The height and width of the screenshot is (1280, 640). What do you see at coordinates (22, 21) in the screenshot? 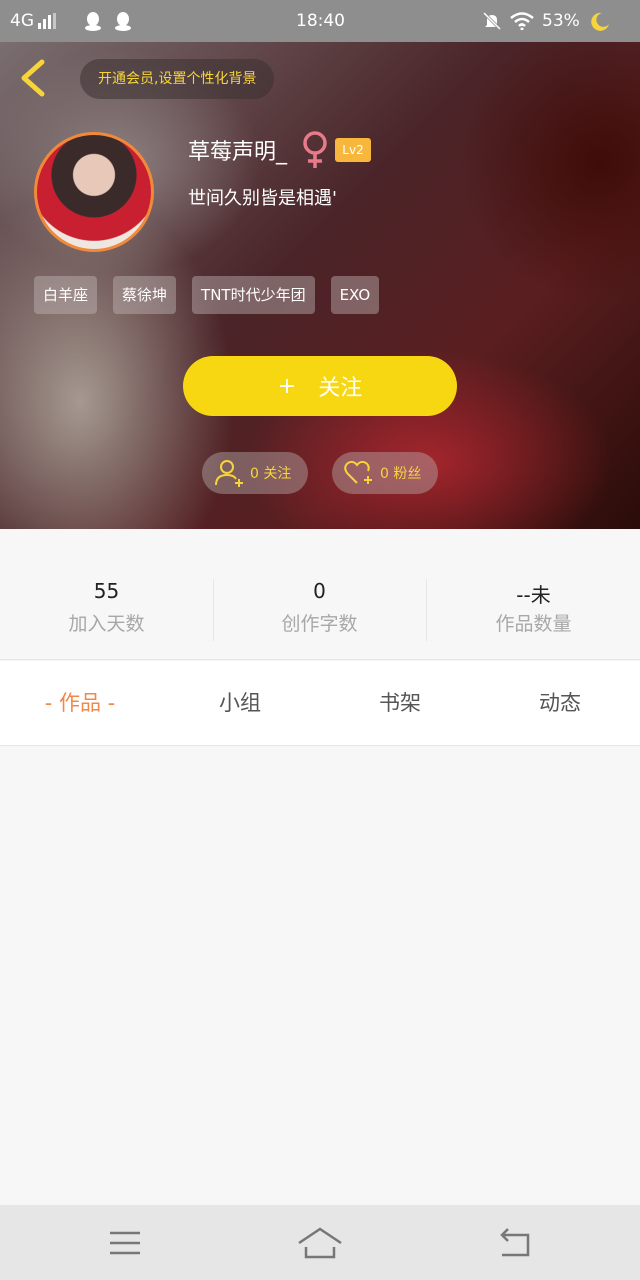
I see `network-type: 4G` at bounding box center [22, 21].